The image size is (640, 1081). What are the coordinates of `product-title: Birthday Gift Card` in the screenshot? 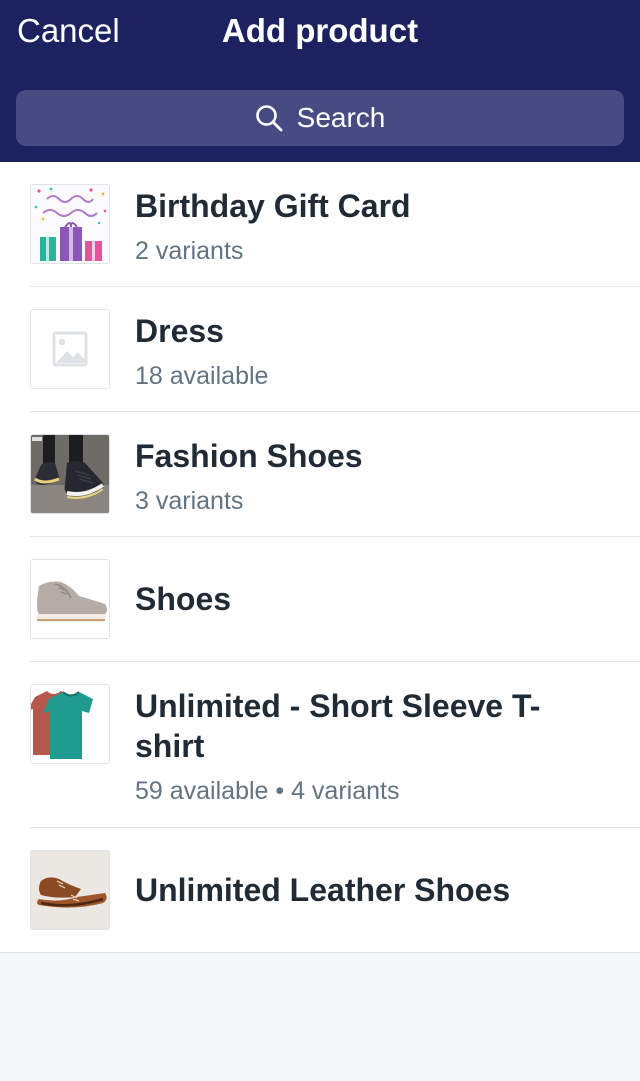 It's located at (273, 206).